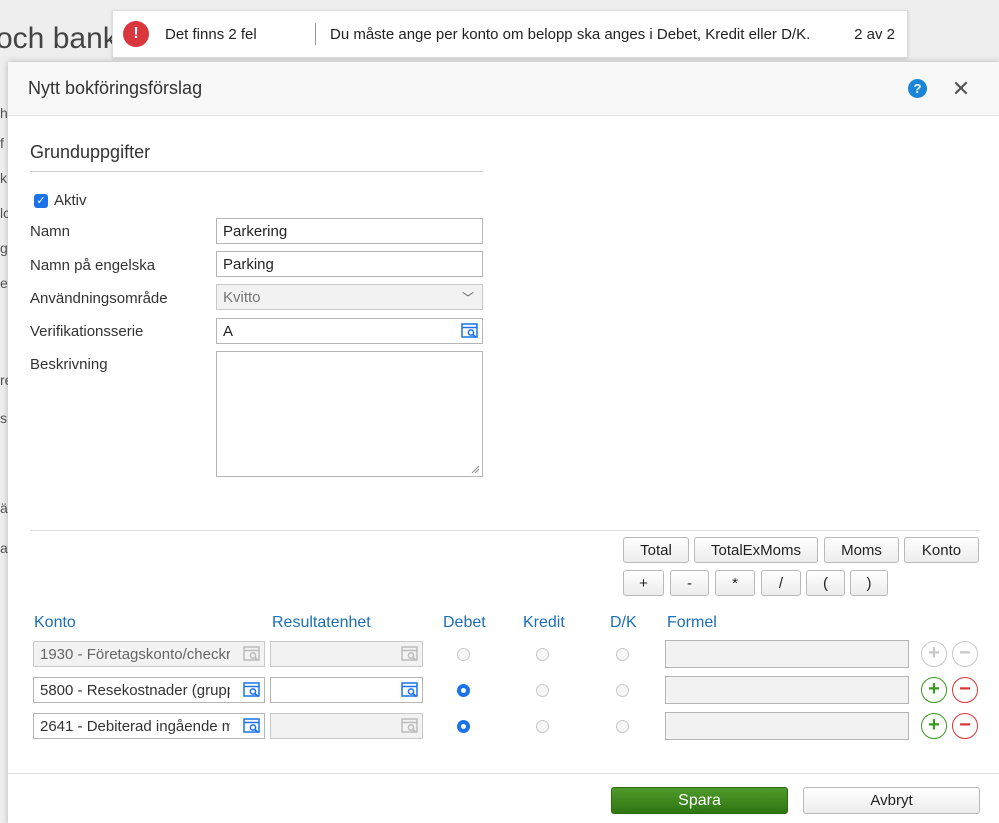  I want to click on background-side-text: h, so click(4, 113).